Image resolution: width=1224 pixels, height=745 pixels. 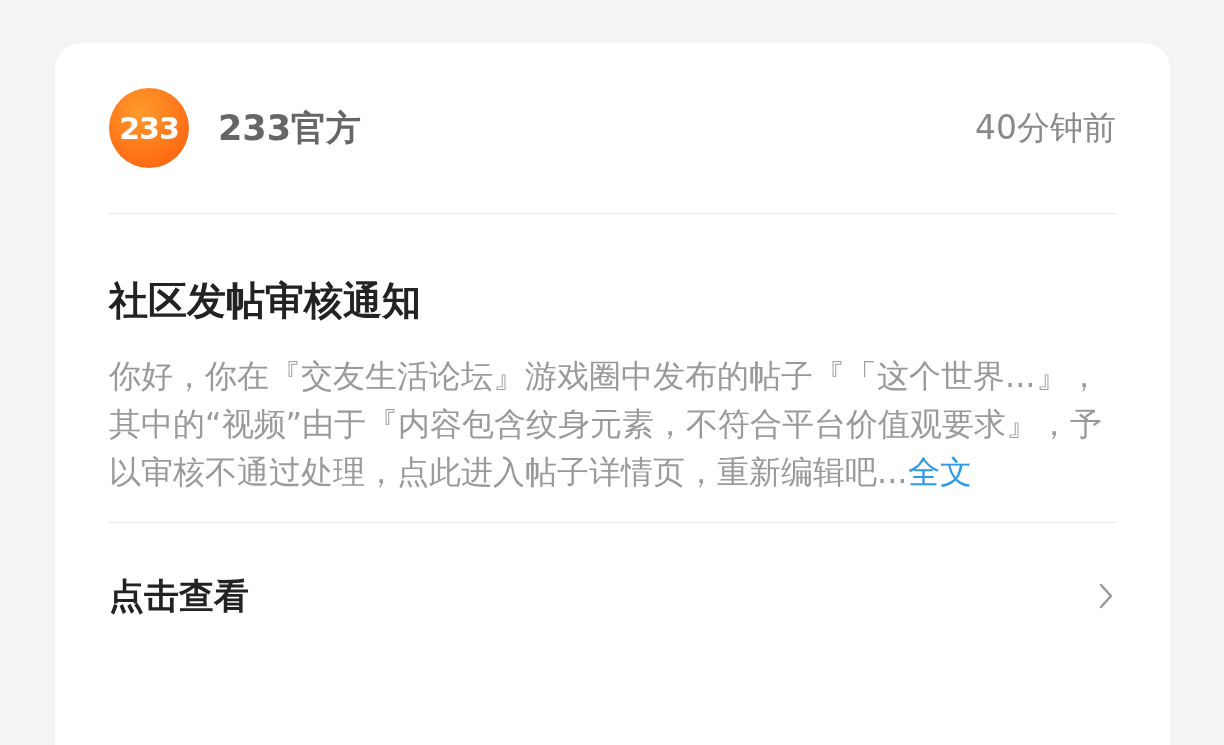 What do you see at coordinates (1045, 127) in the screenshot?
I see `timestamp: 40分钟前` at bounding box center [1045, 127].